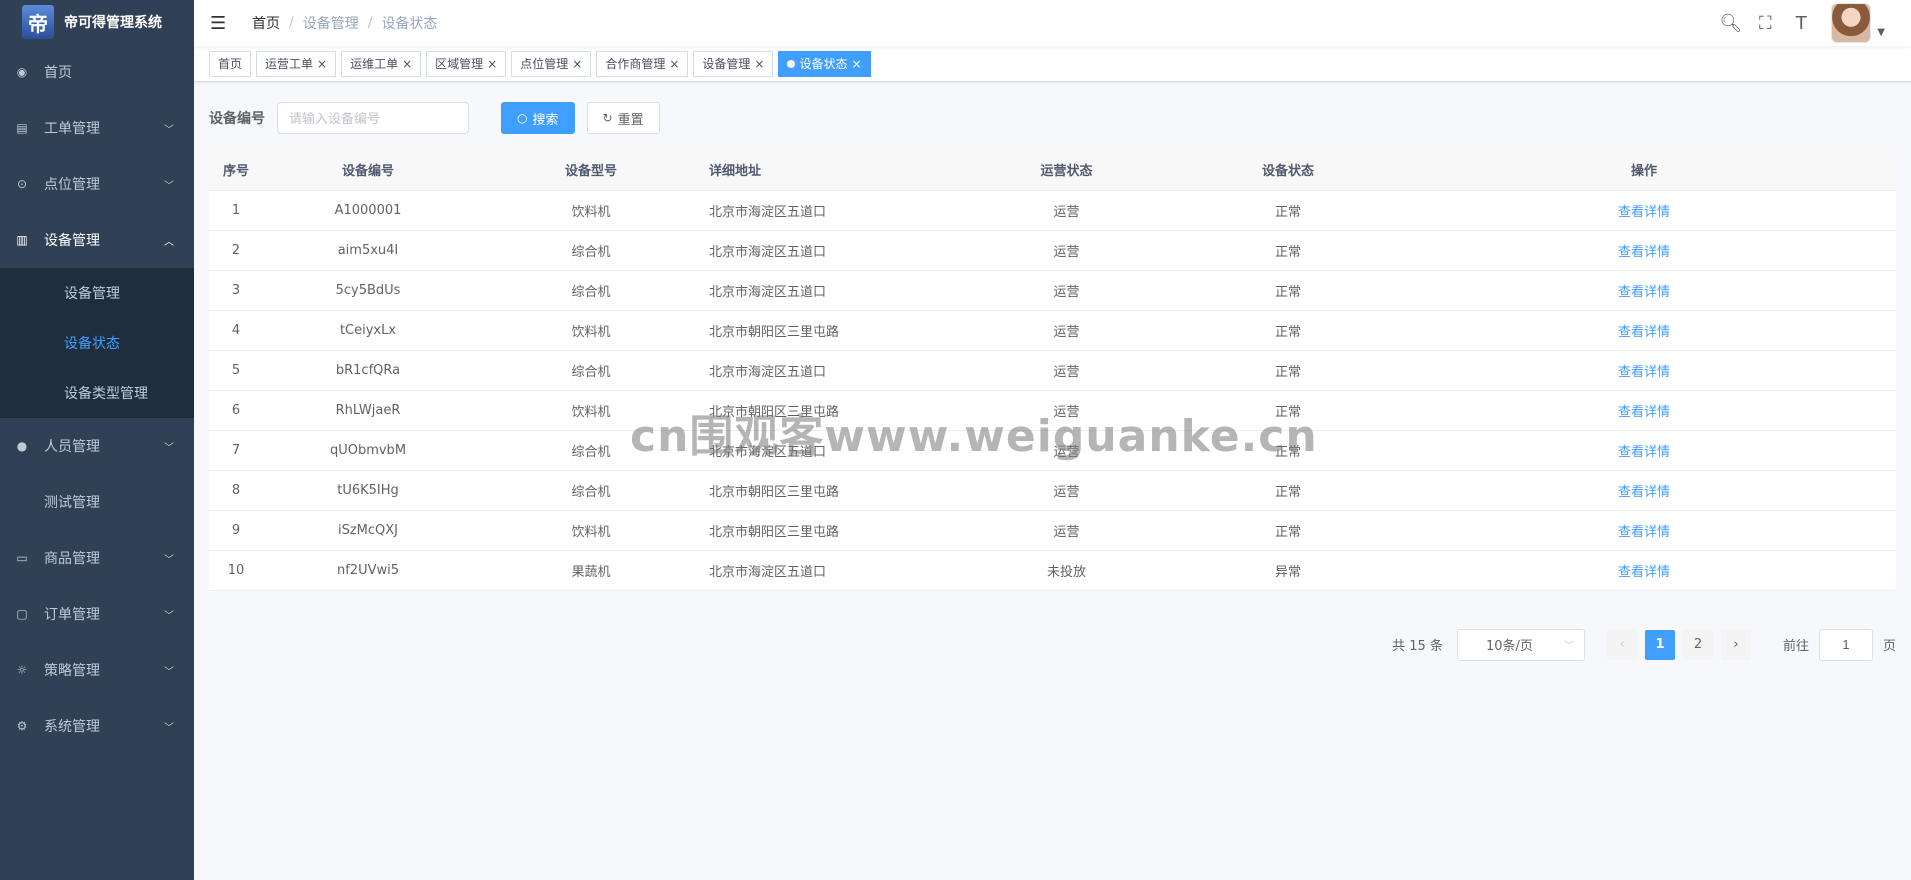 The height and width of the screenshot is (880, 1911). Describe the element at coordinates (22, 726) in the screenshot. I see `gear-icon: ⚙` at that location.